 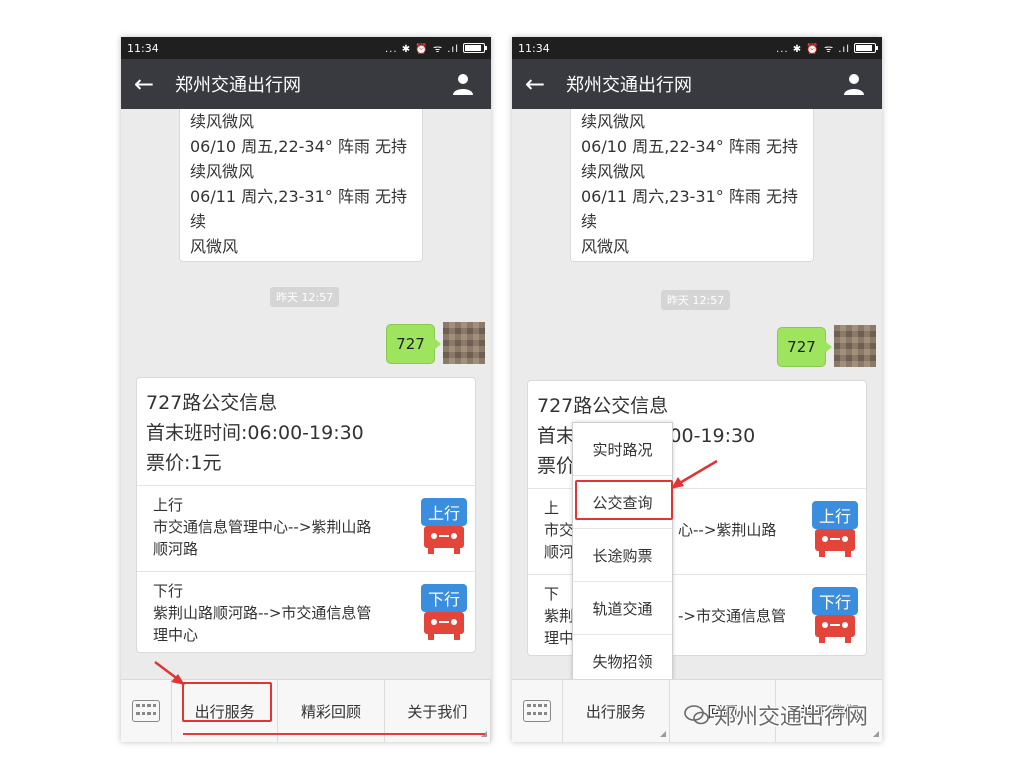 What do you see at coordinates (791, 717) in the screenshot?
I see `watermark-text: 郑州交通出行网` at bounding box center [791, 717].